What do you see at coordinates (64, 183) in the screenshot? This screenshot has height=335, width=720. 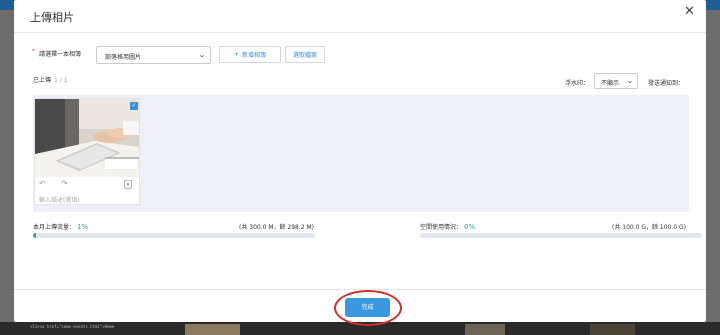 I see `rotate-right-icon: ↷` at bounding box center [64, 183].